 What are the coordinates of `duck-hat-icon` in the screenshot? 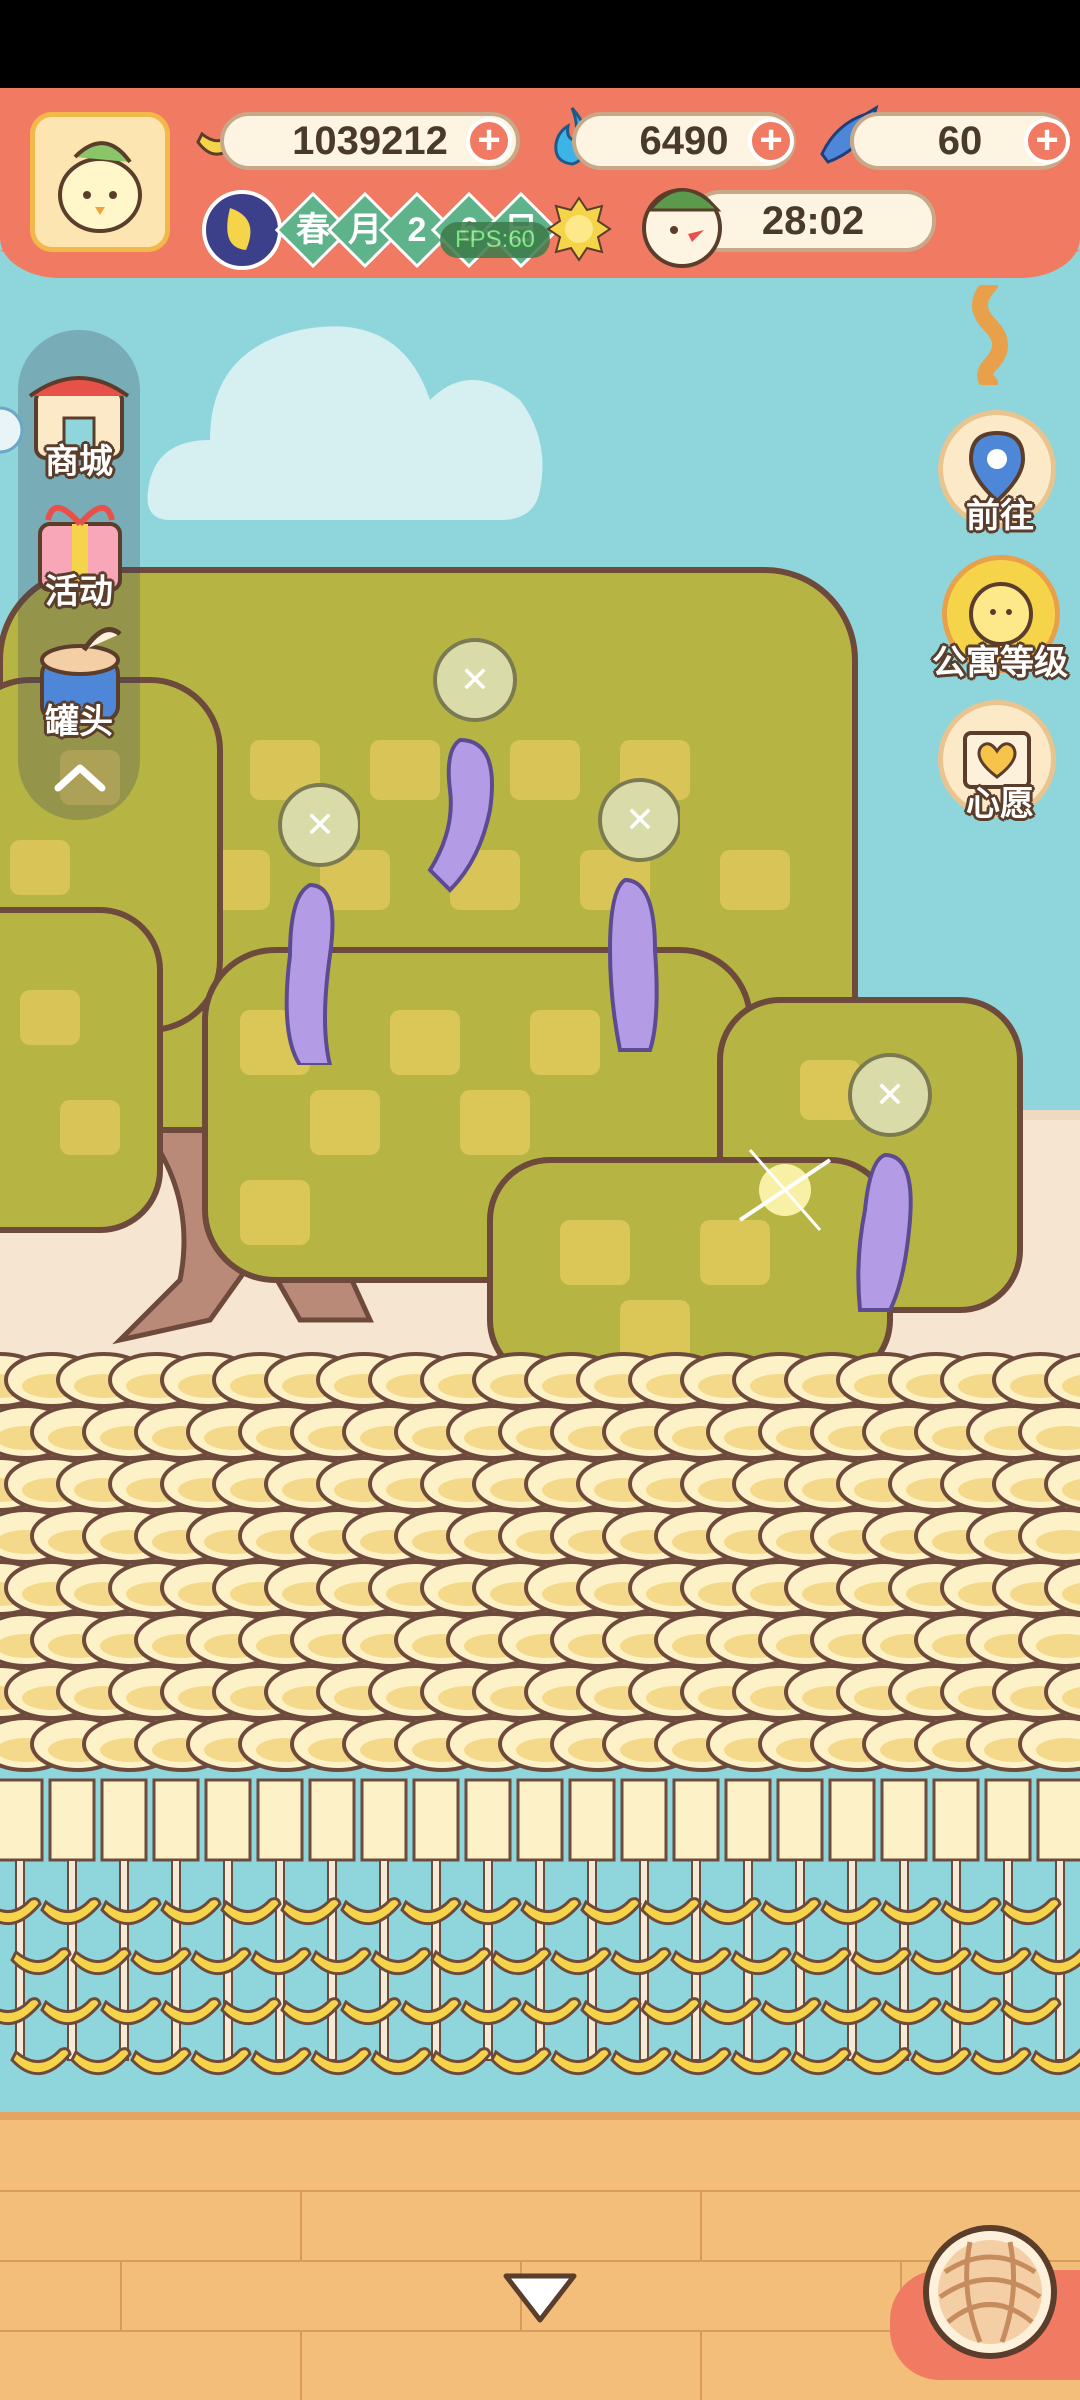 It's located at (682, 220).